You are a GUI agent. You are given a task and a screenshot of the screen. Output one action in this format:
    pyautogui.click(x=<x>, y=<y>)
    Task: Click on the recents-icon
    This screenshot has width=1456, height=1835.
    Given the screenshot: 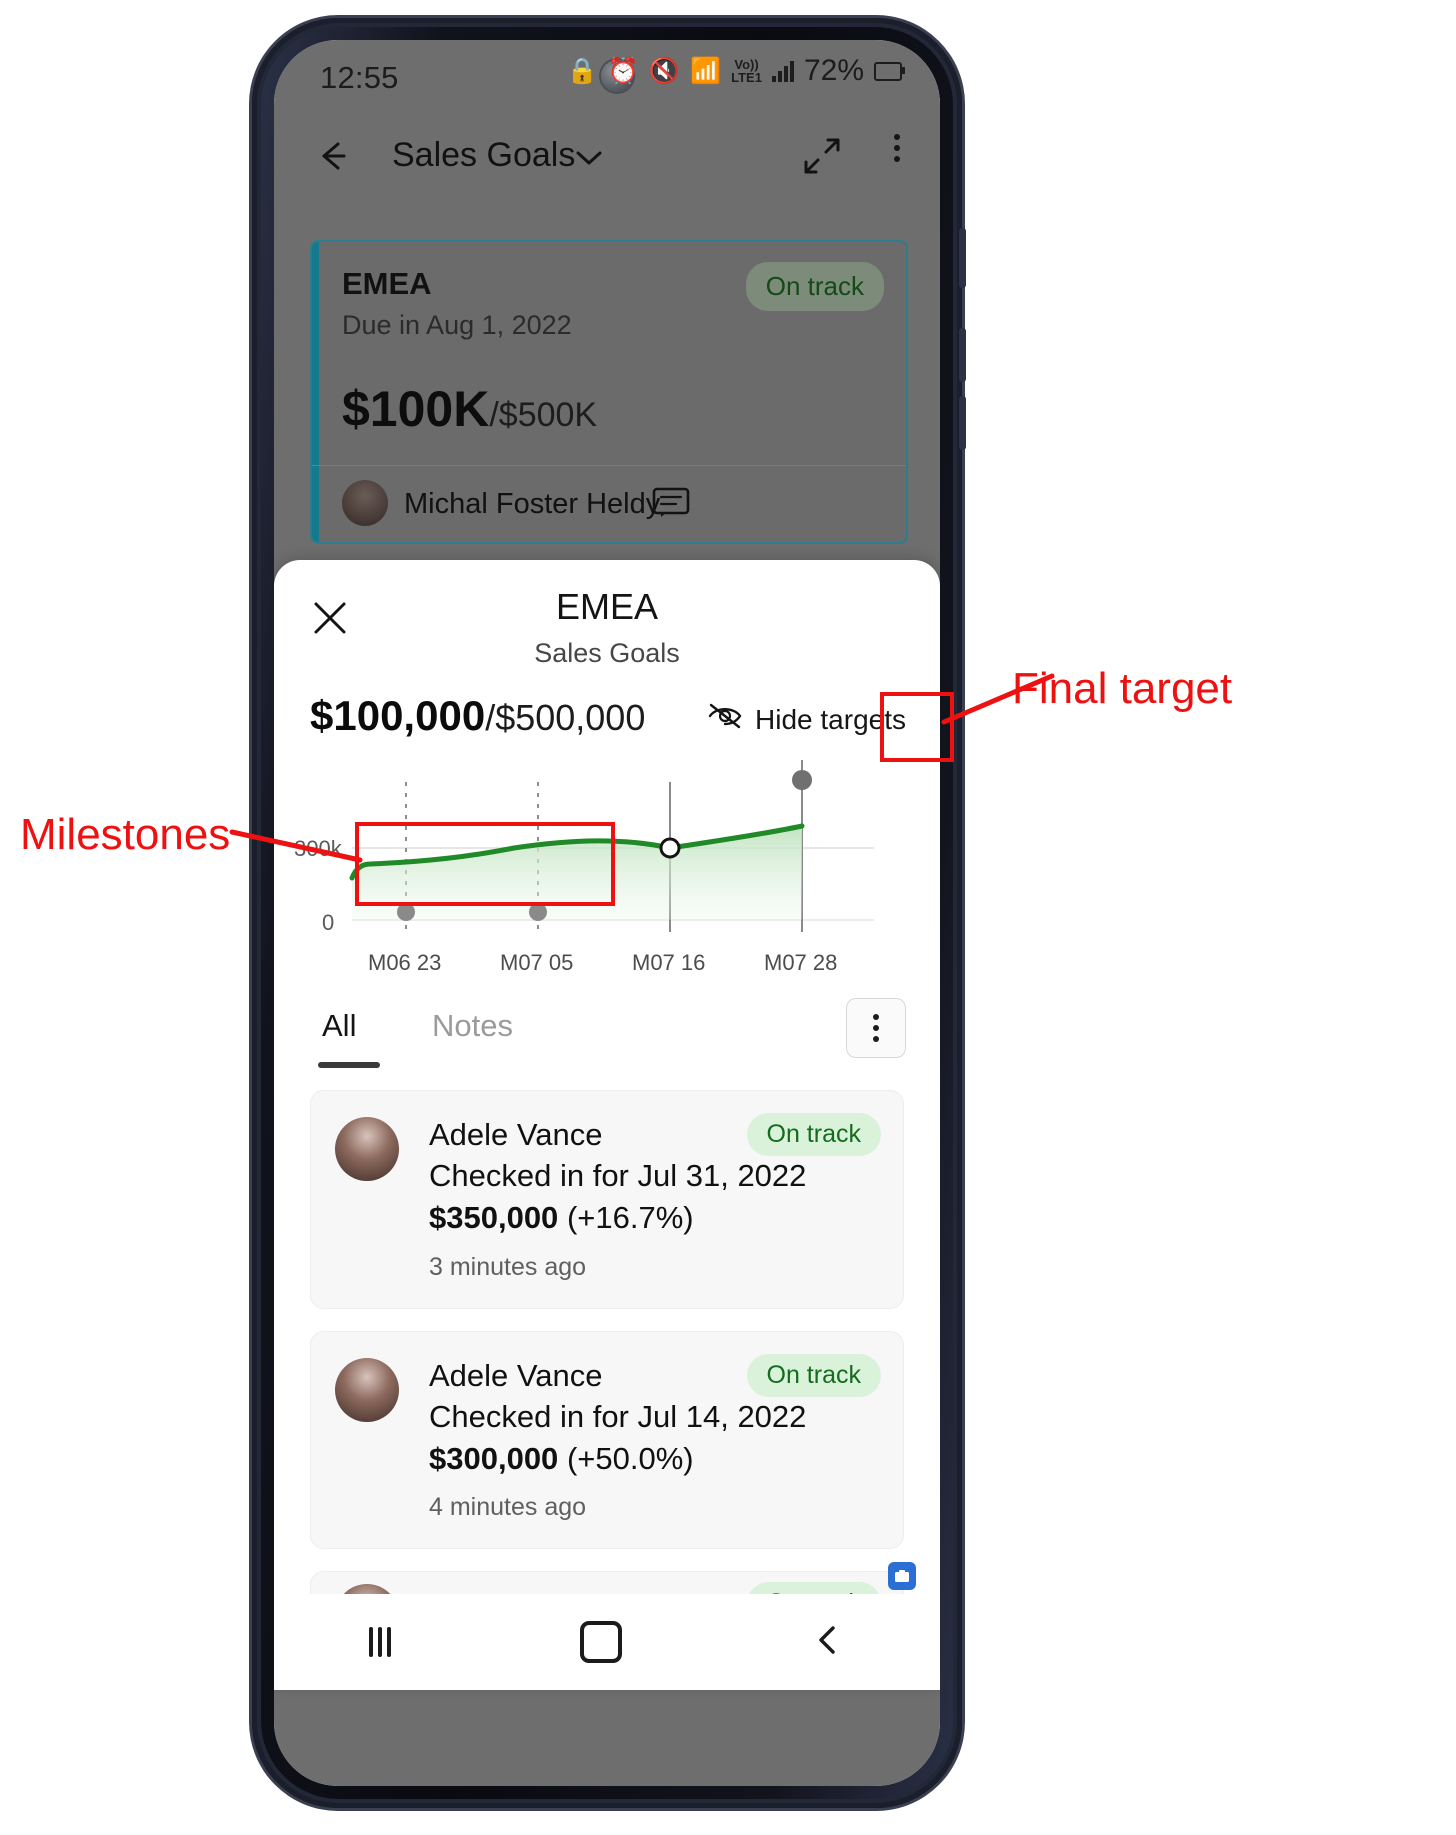 What is the action you would take?
    pyautogui.click(x=379, y=1642)
    